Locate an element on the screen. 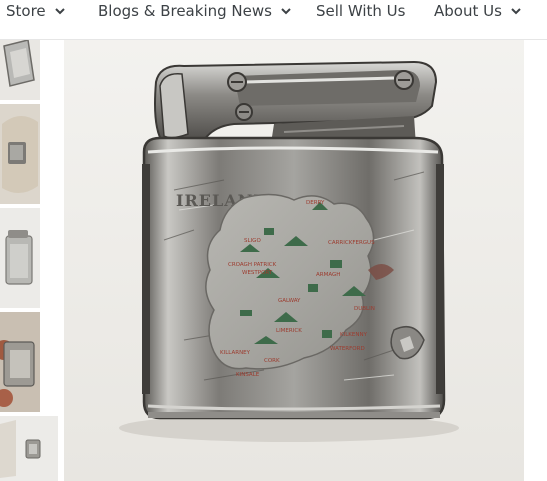 The height and width of the screenshot is (481, 547). nav-item-store: Store is located at coordinates (36, 11).